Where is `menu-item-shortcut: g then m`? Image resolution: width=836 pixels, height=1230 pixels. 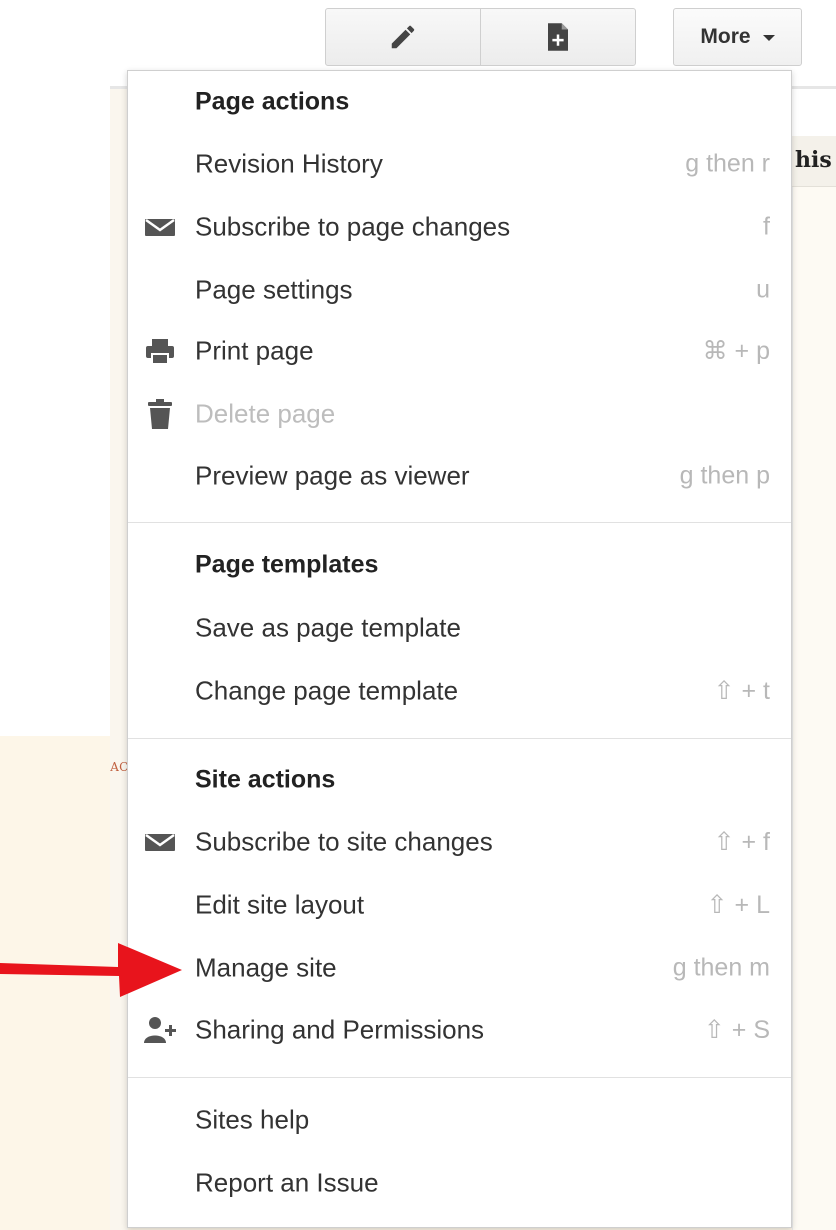 menu-item-shortcut: g then m is located at coordinates (721, 967).